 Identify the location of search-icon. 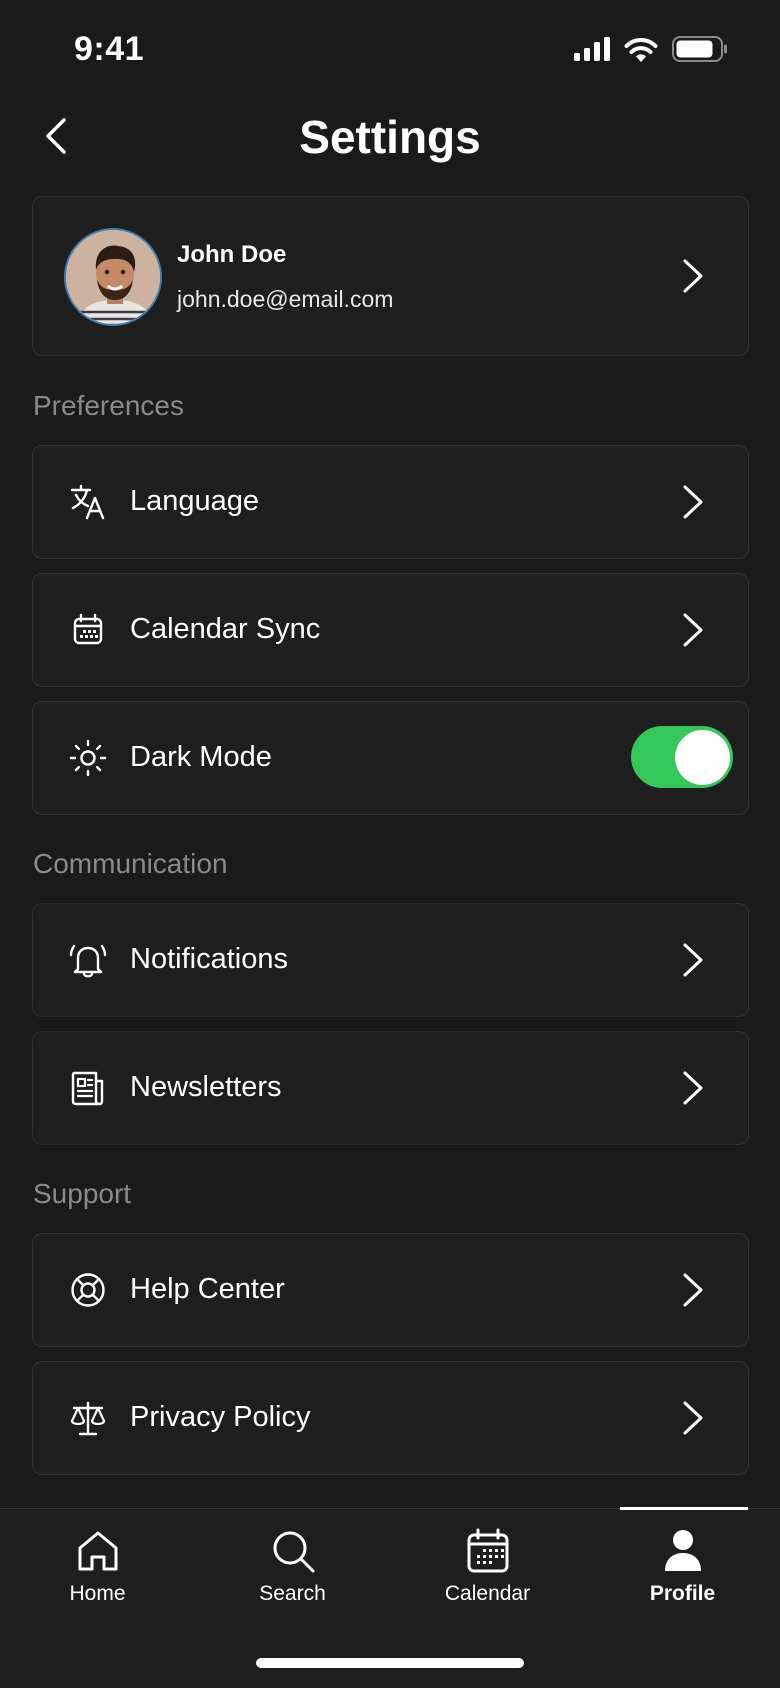
(293, 1552).